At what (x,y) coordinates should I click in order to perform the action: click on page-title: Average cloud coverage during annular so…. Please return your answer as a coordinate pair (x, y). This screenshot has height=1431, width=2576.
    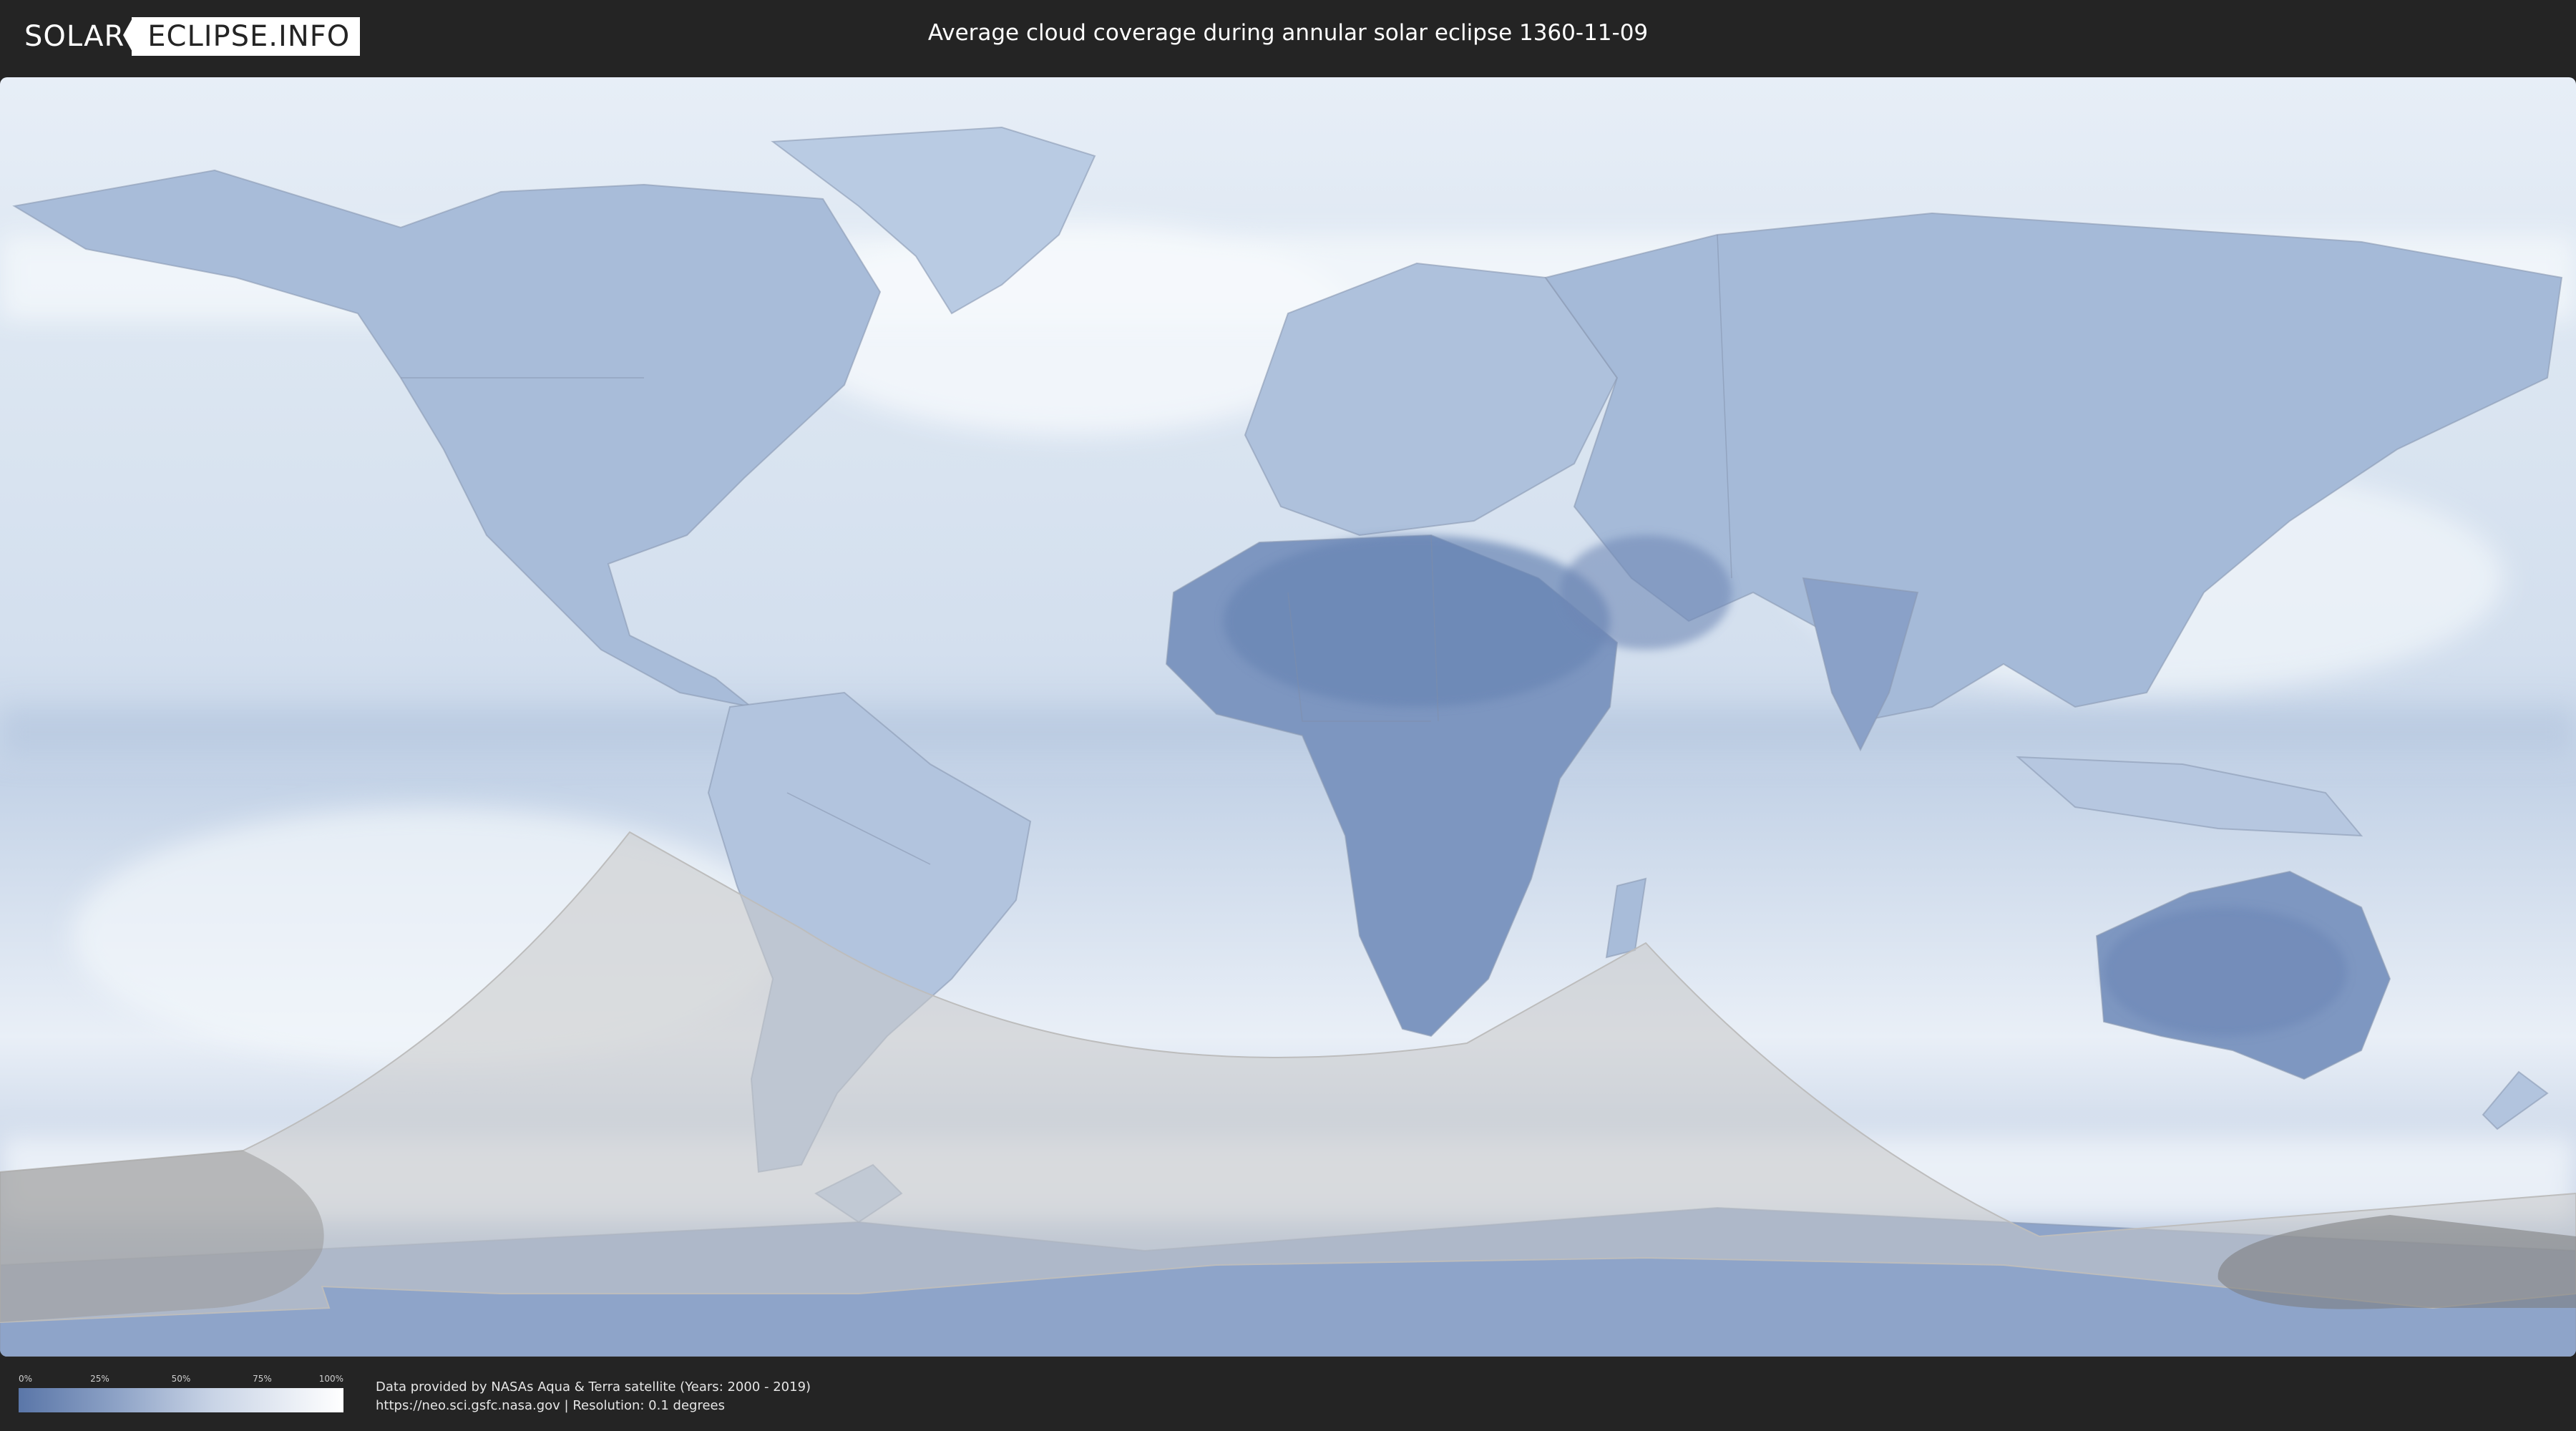
    Looking at the image, I should click on (1288, 33).